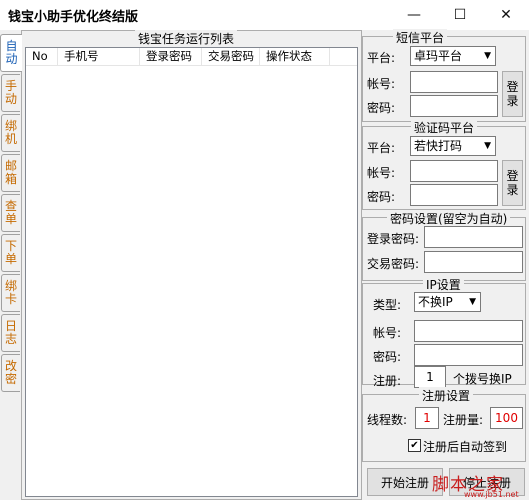  What do you see at coordinates (99, 56) in the screenshot?
I see `column-header-phone: 手机号` at bounding box center [99, 56].